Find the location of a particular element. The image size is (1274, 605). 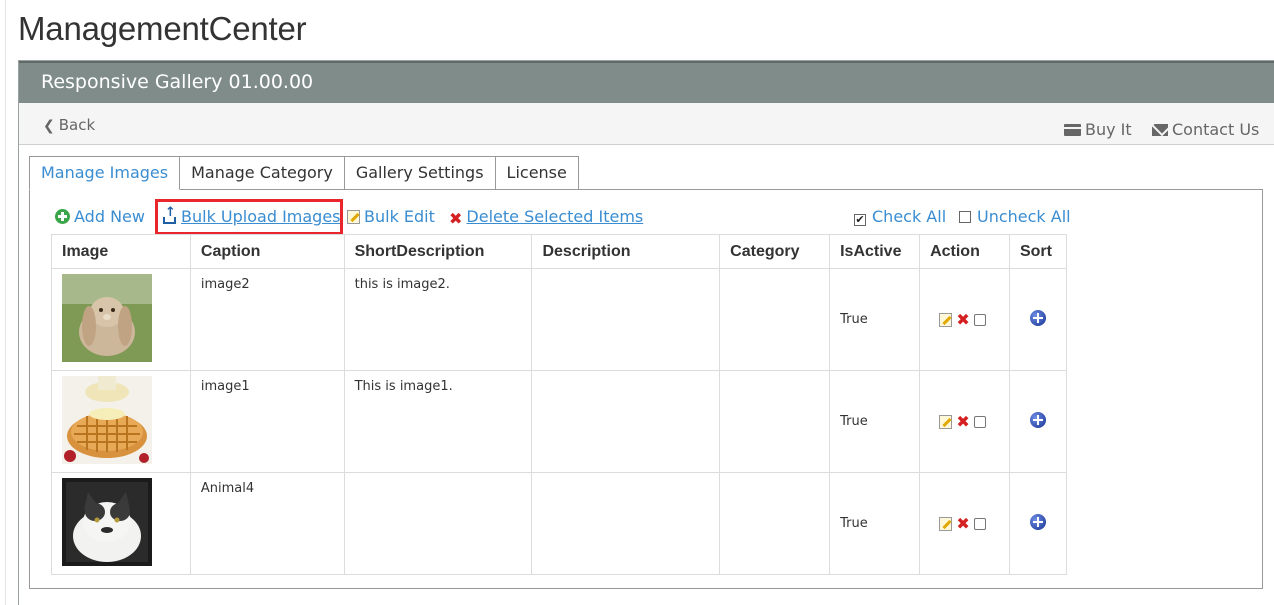

contact-us-label: Contact Us is located at coordinates (1216, 129).